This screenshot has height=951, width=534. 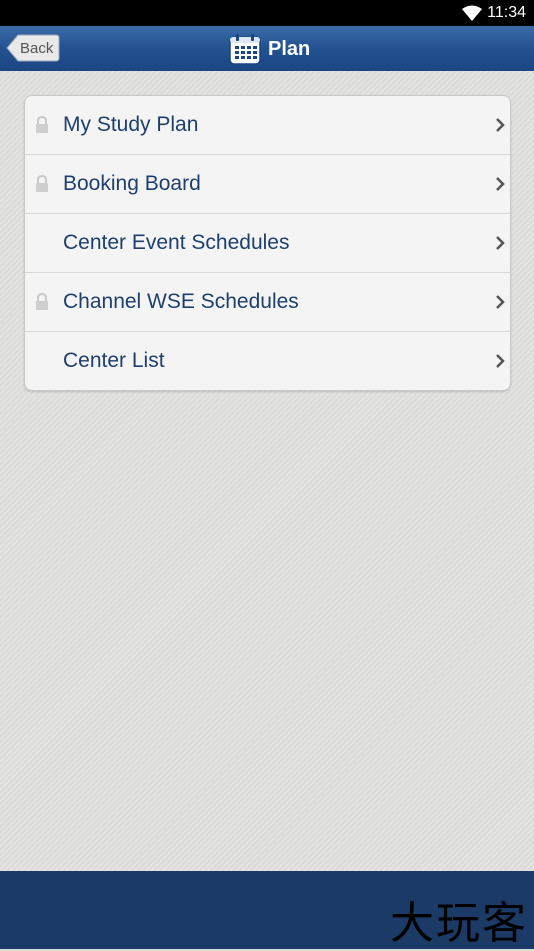 I want to click on bottom-bar: 大玩客, so click(x=267, y=910).